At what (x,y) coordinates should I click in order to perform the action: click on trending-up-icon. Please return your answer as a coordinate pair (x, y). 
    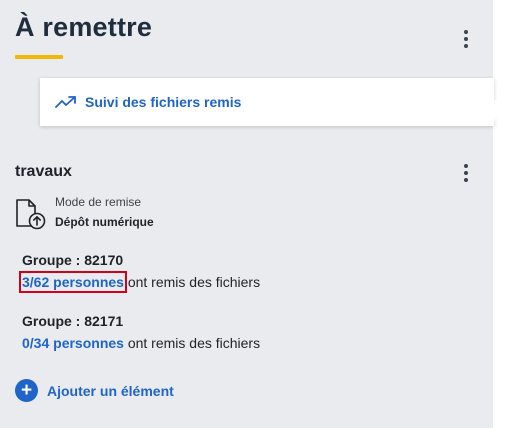
    Looking at the image, I should click on (65, 102).